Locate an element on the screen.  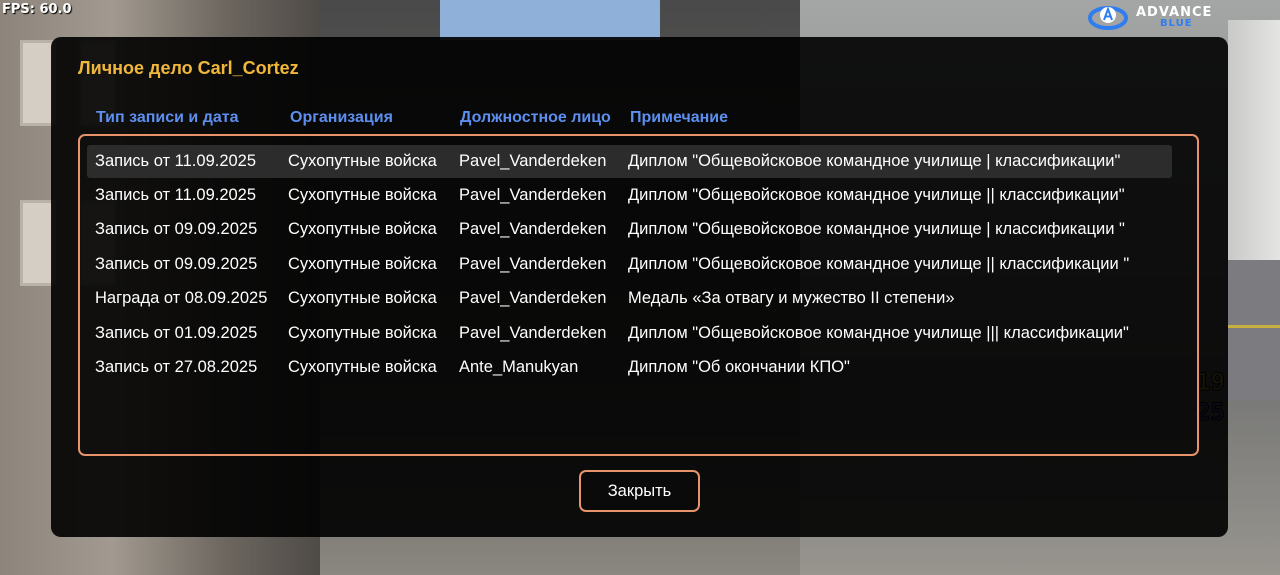
column-header-organization: Организация is located at coordinates (341, 117).